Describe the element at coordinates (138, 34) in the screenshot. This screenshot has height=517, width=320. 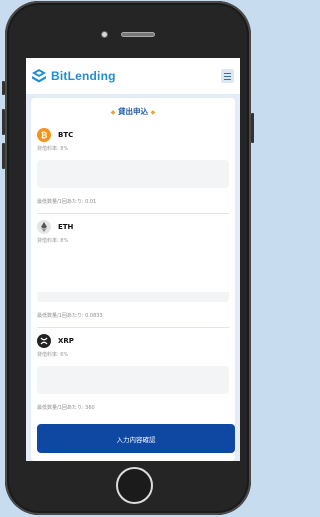
I see `earpiece-speaker` at that location.